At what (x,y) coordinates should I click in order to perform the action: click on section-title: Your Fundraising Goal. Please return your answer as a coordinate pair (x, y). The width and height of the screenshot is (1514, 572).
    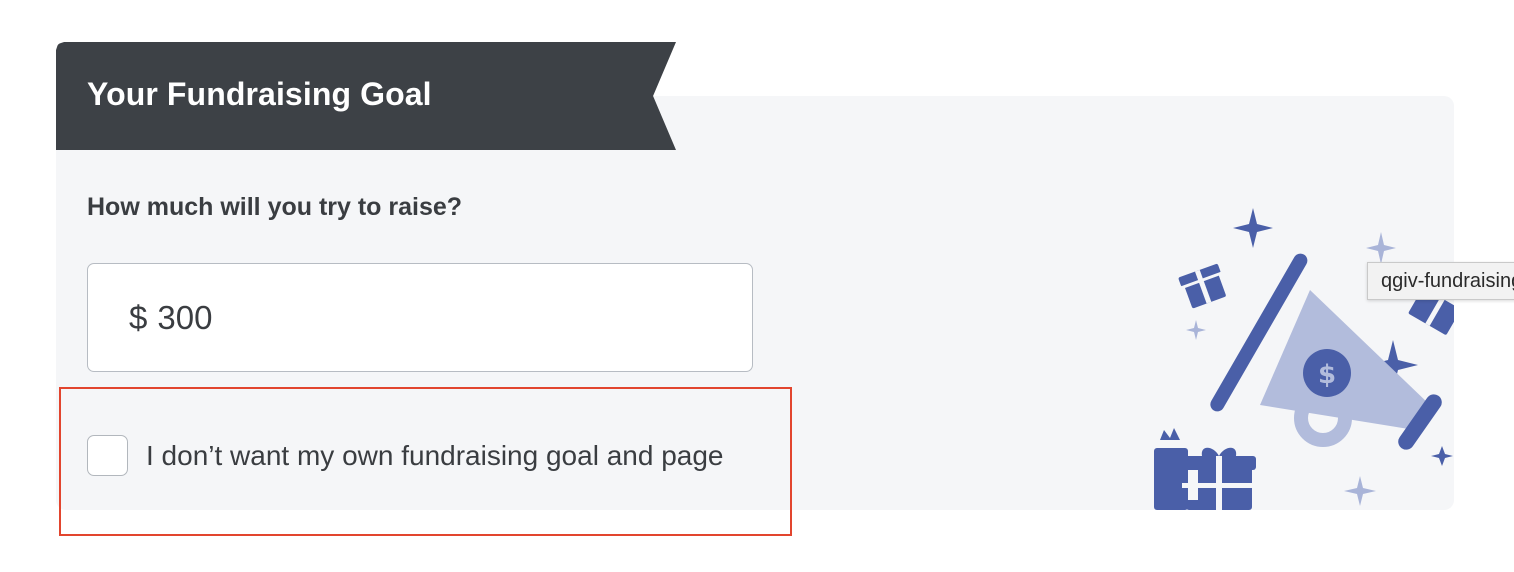
    Looking at the image, I should click on (259, 94).